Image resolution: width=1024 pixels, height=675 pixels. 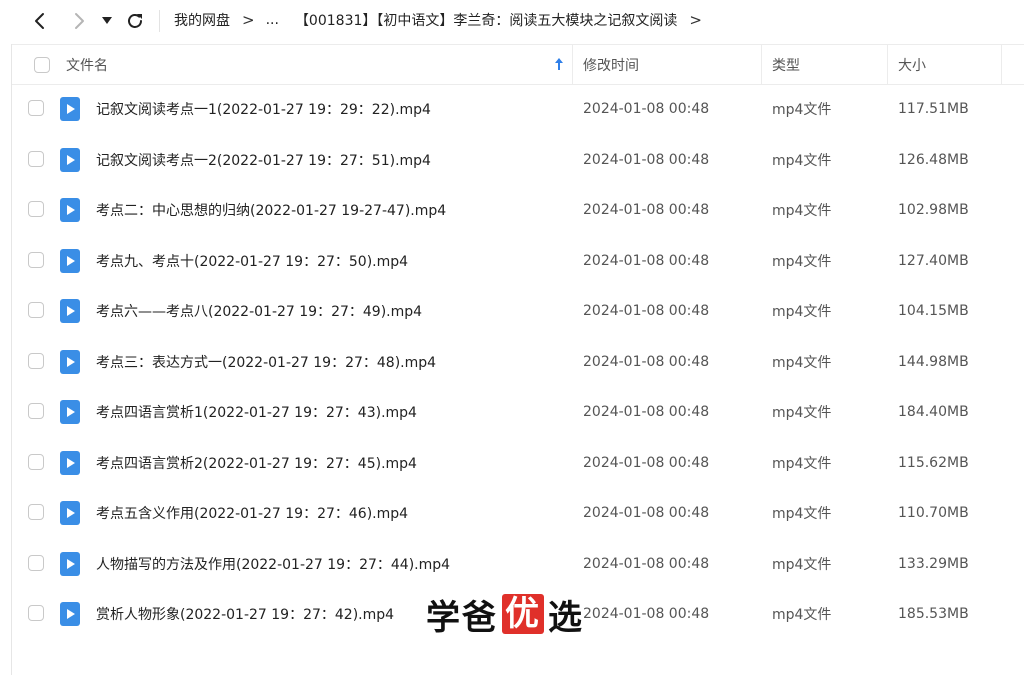 What do you see at coordinates (933, 361) in the screenshot?
I see `file-size: 144.98MB` at bounding box center [933, 361].